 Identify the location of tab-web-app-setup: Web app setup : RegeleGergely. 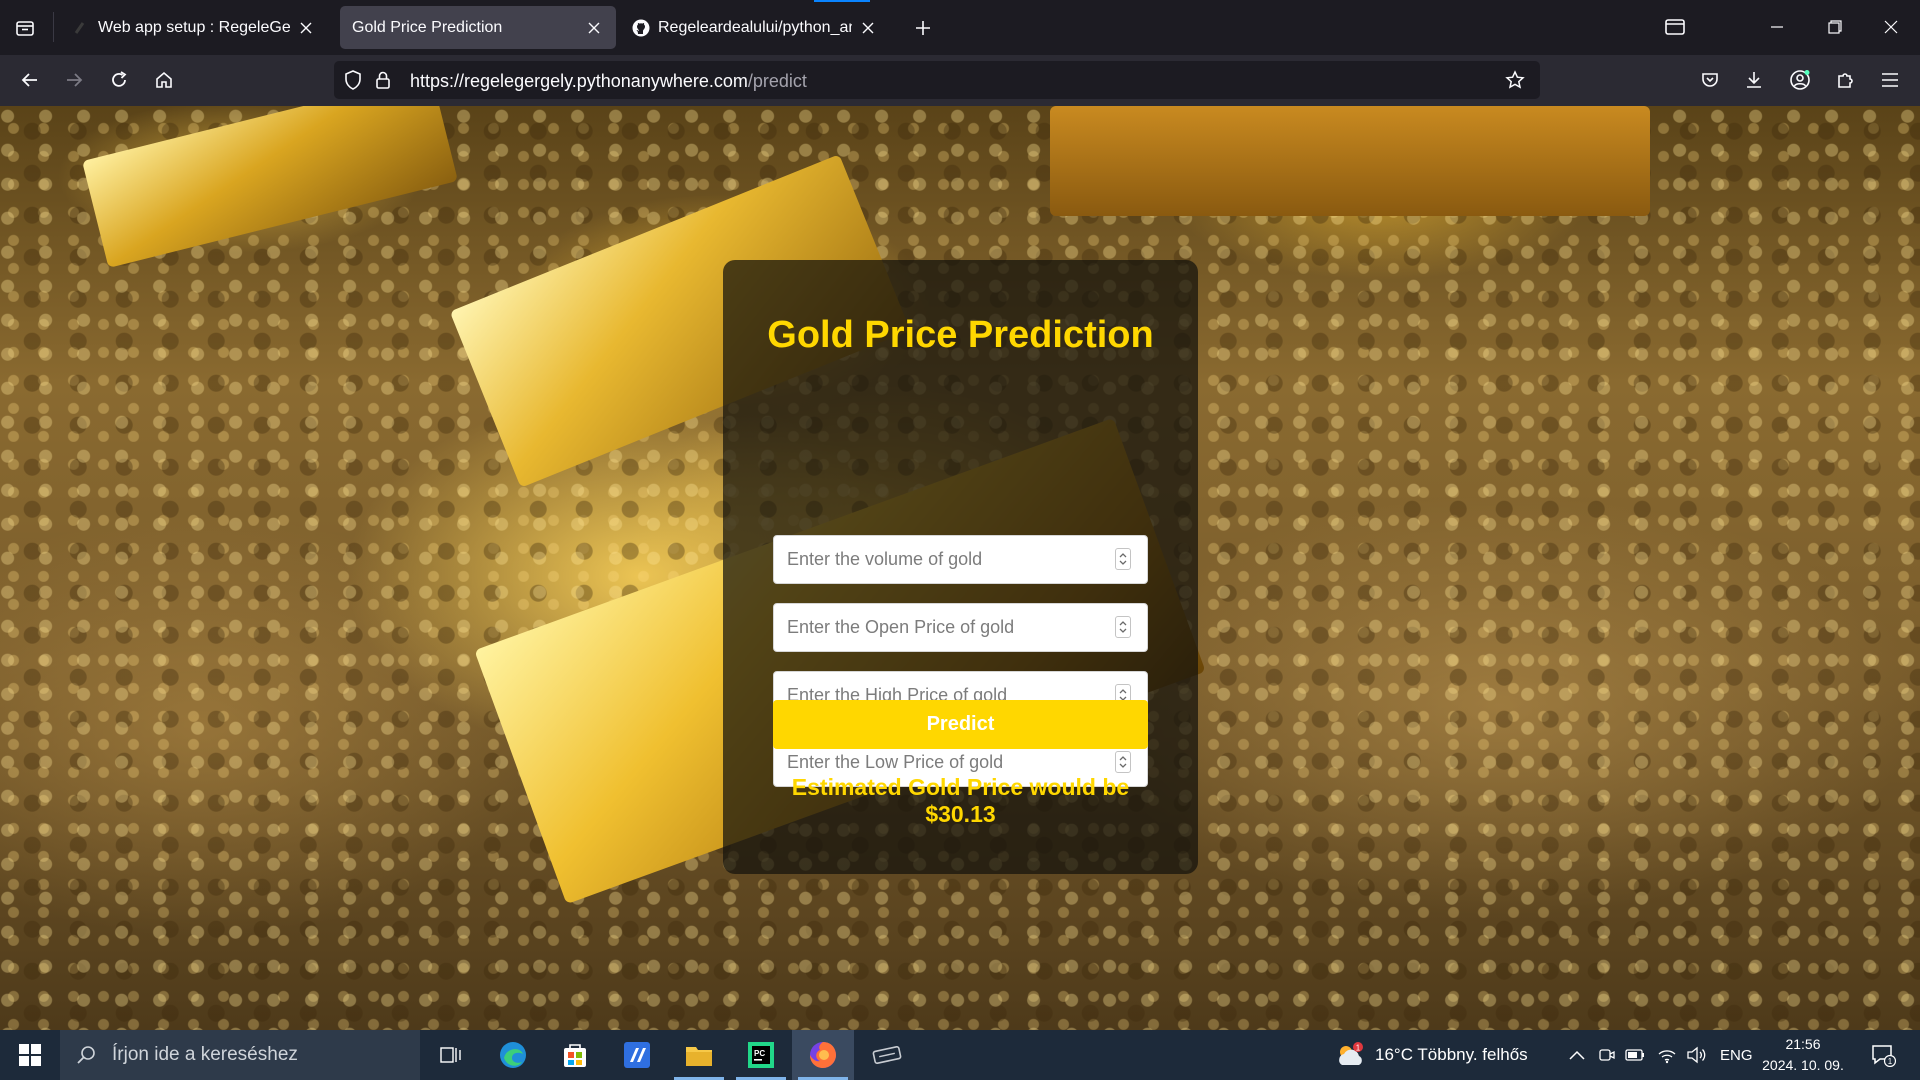
(194, 27).